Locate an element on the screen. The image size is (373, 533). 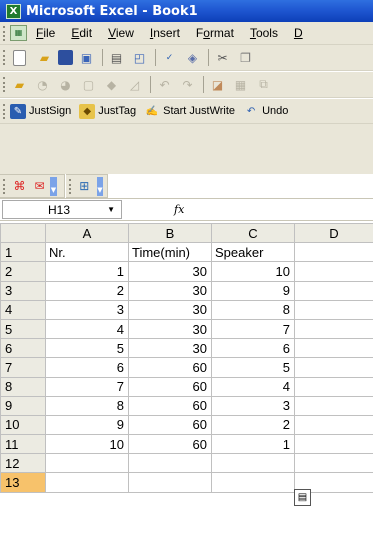
menu-view: View is located at coordinates (121, 33).